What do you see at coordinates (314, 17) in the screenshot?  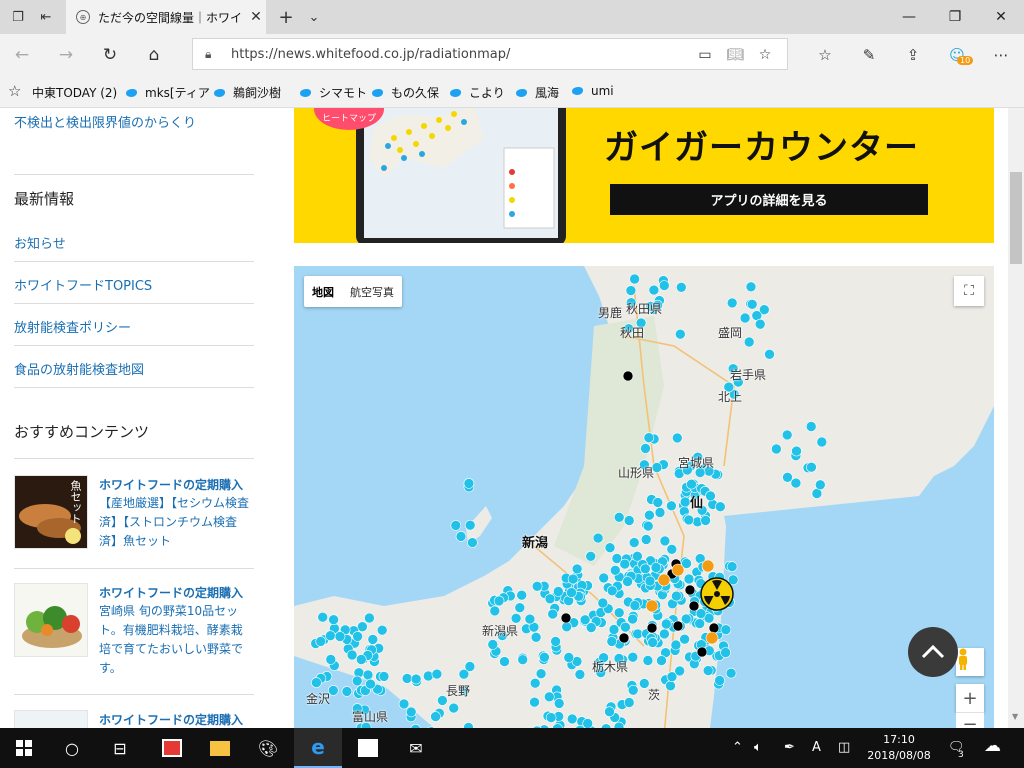 I see `tab-list-chevron-icon: ⌄` at bounding box center [314, 17].